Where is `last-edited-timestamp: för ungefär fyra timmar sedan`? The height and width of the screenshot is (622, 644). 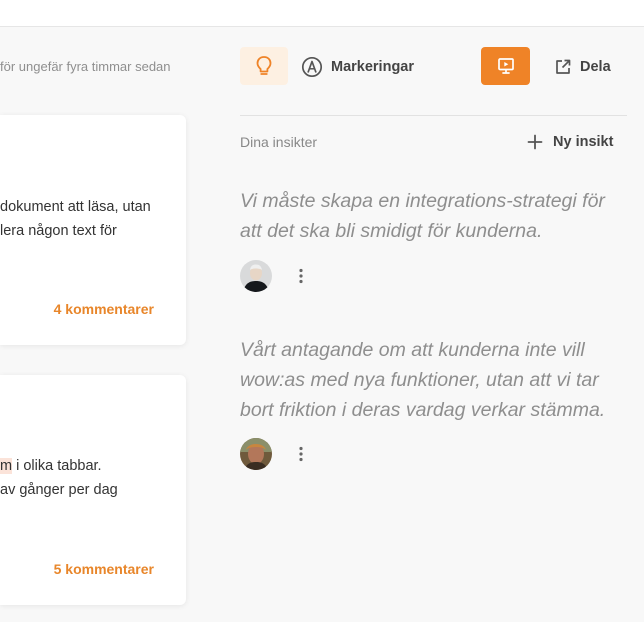
last-edited-timestamp: för ungefär fyra timmar sedan is located at coordinates (85, 66).